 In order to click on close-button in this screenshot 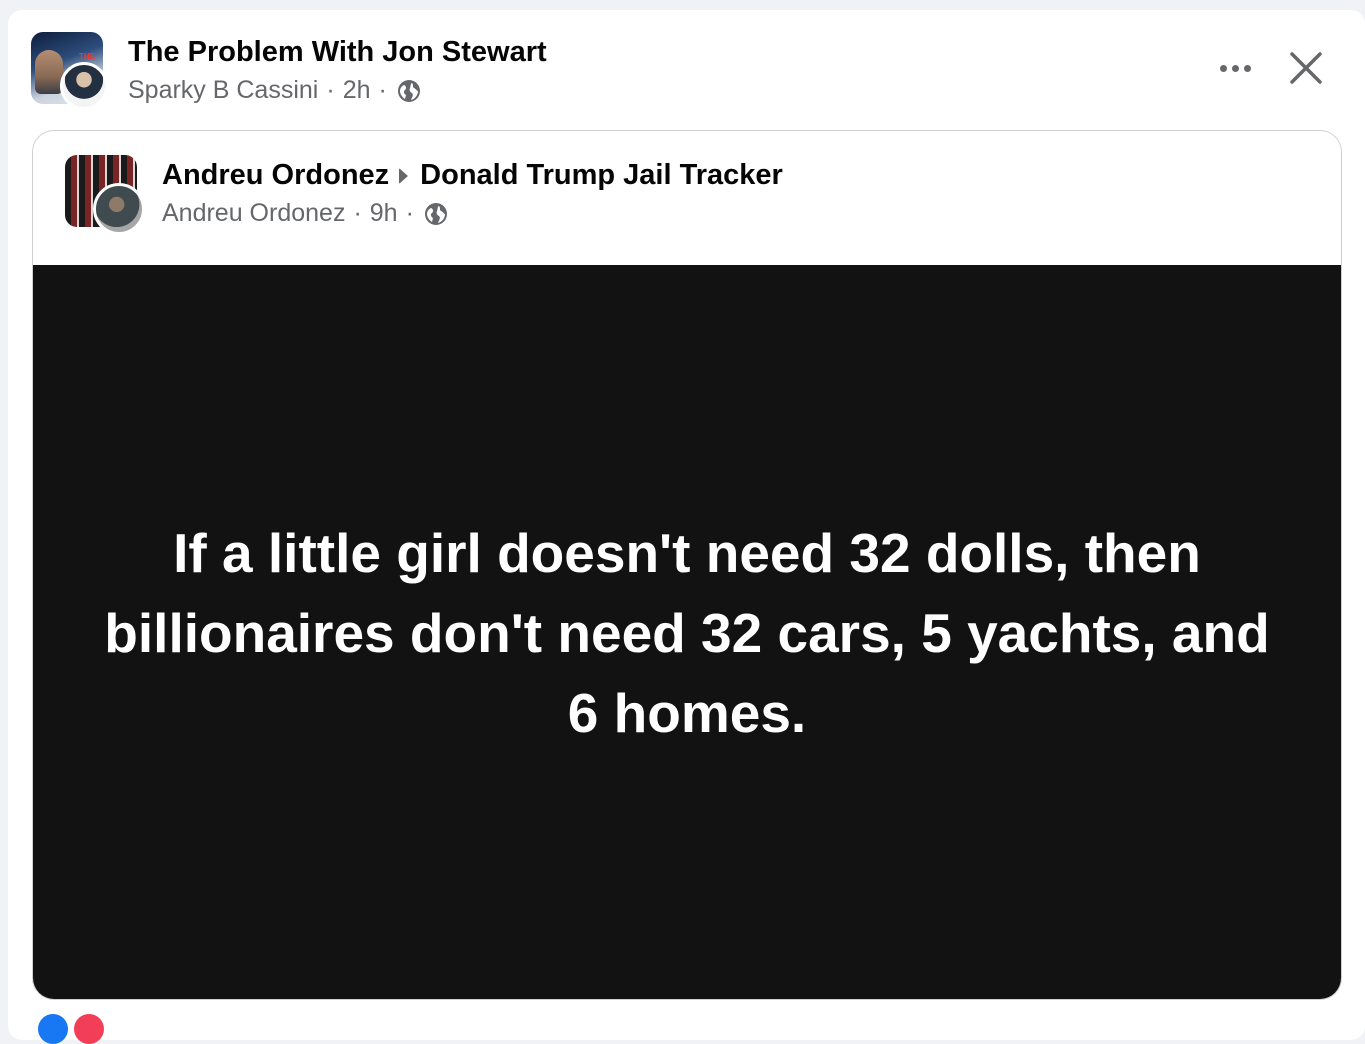, I will do `click(1306, 68)`.